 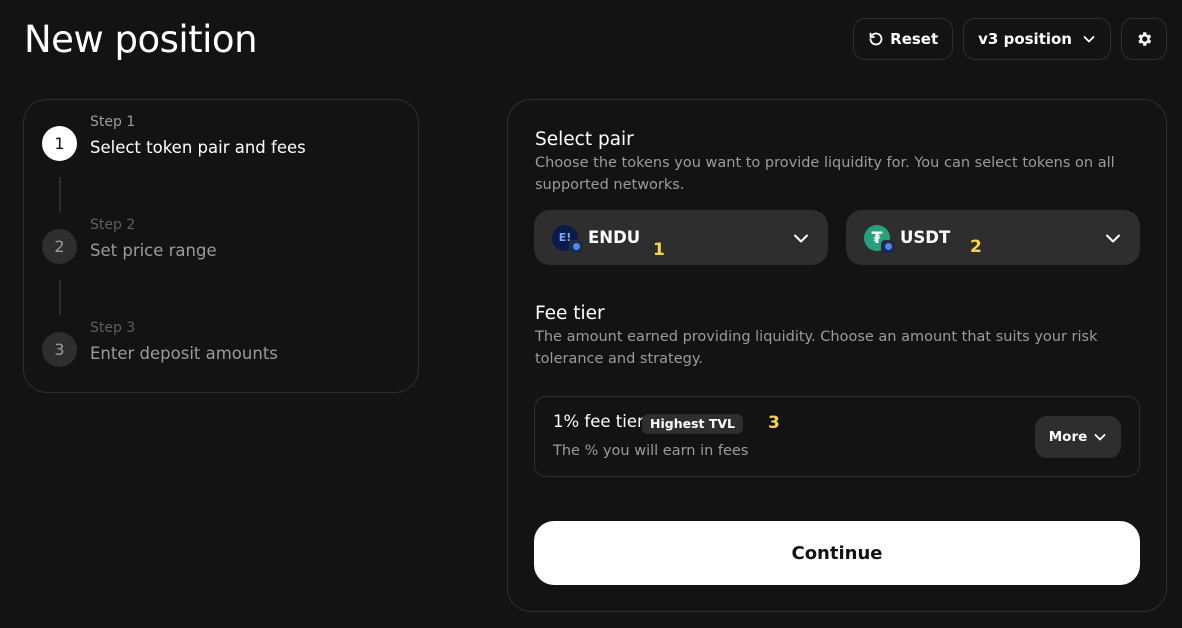 I want to click on step-number: 3, so click(x=59, y=349).